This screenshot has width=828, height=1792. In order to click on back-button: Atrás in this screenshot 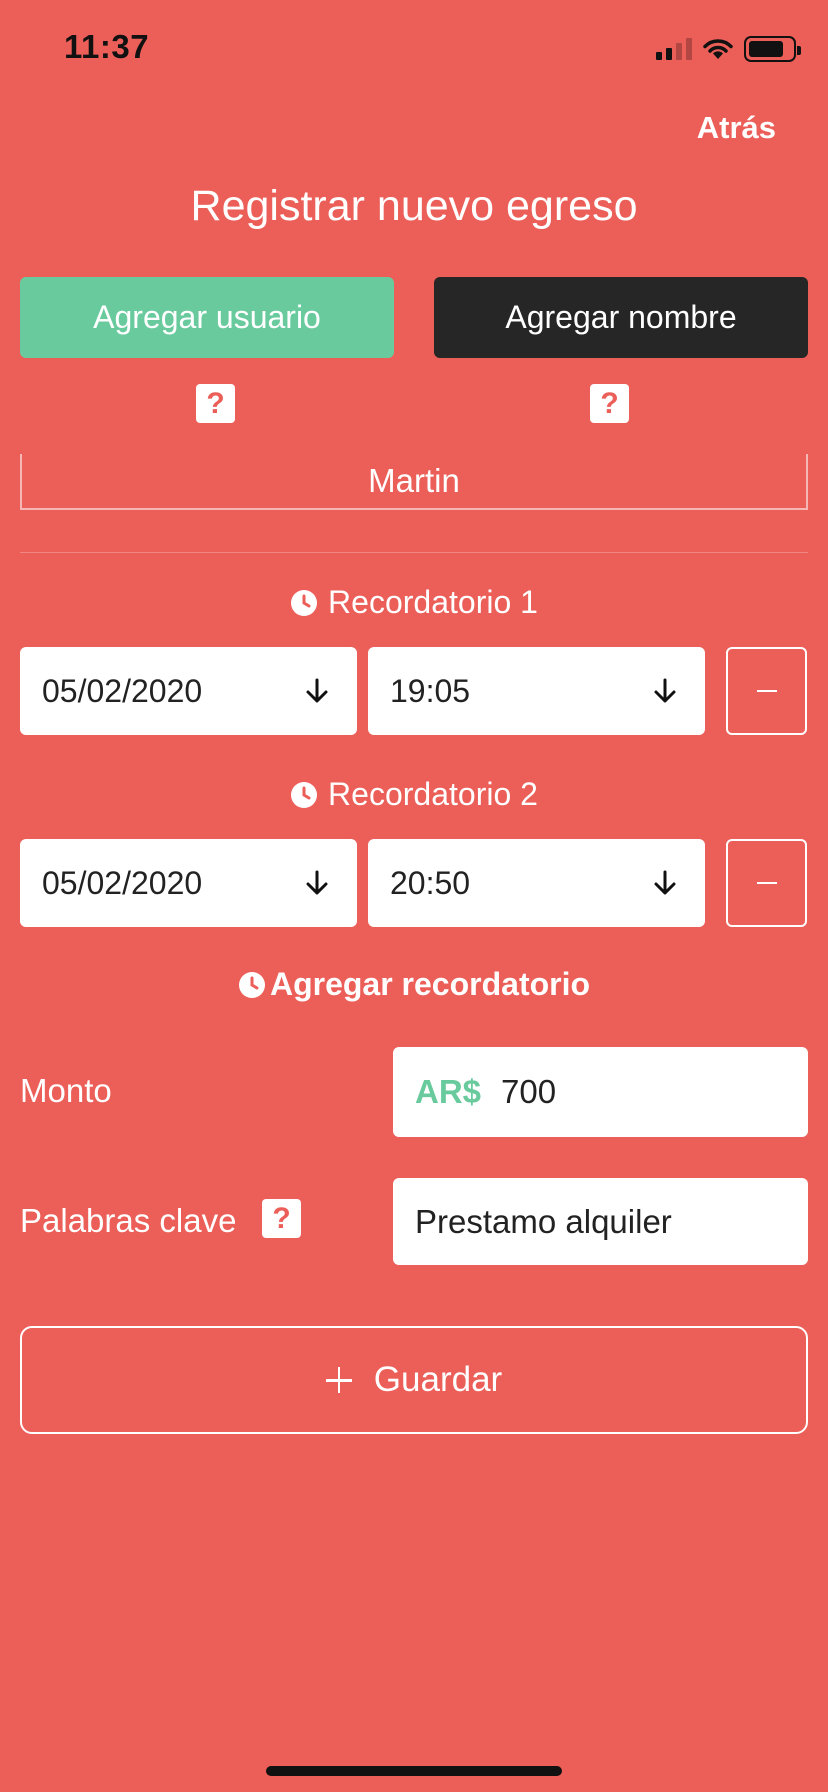, I will do `click(736, 128)`.